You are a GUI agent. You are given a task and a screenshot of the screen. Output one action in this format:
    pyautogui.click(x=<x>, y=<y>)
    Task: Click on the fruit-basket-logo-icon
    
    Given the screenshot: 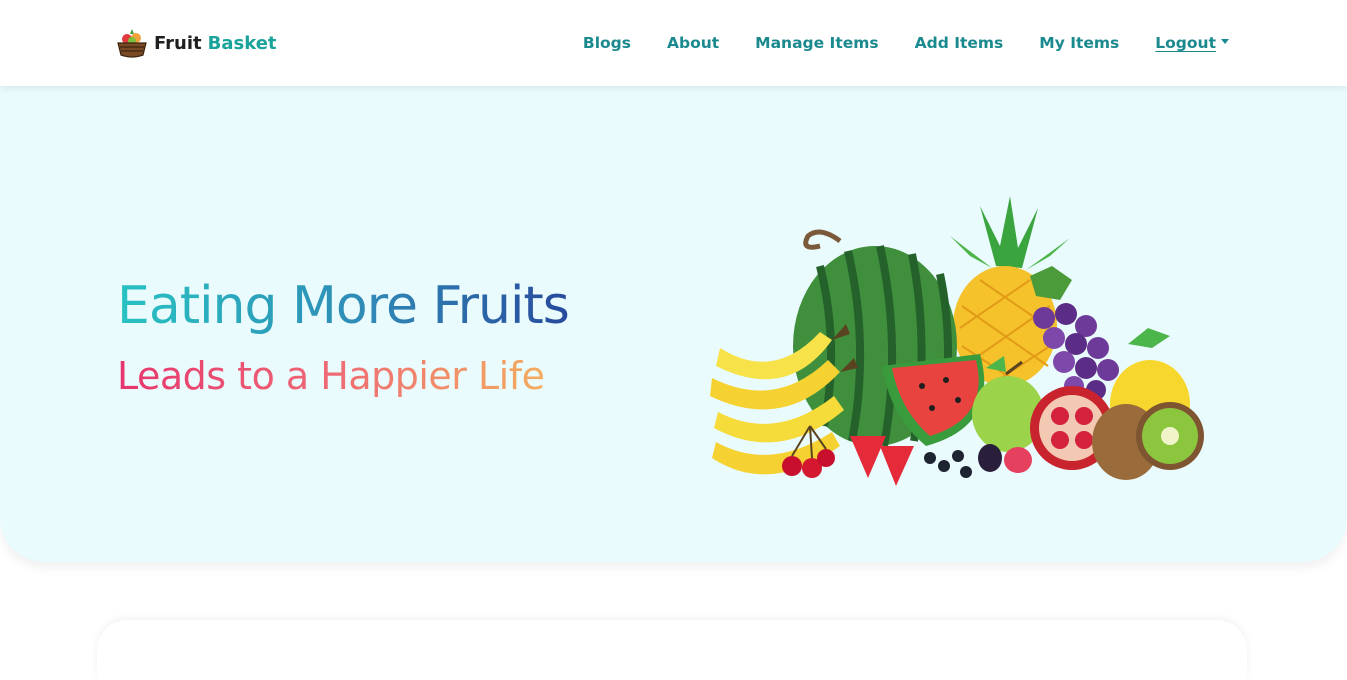 What is the action you would take?
    pyautogui.click(x=132, y=43)
    